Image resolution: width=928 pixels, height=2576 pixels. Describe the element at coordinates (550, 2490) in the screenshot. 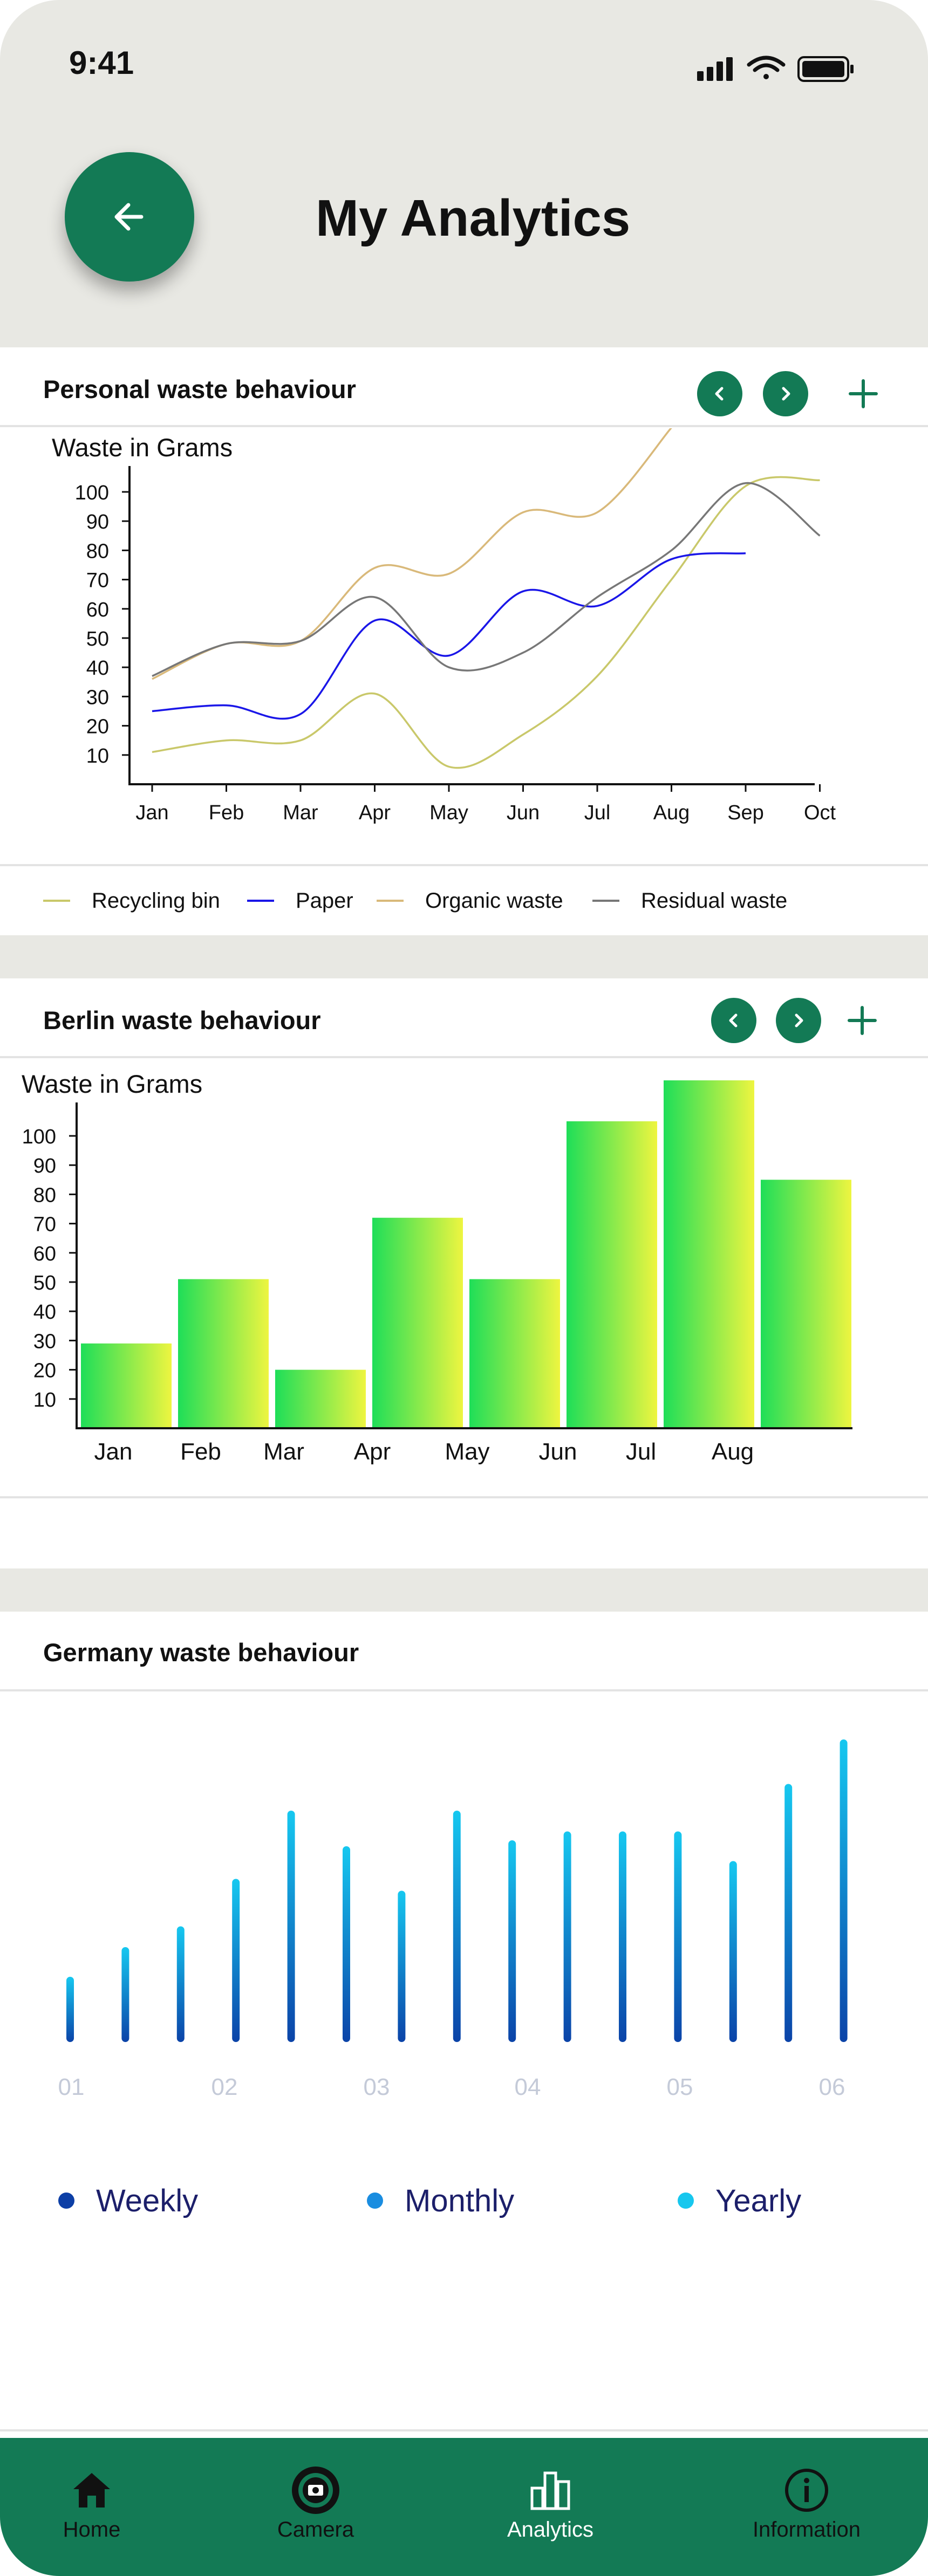

I see `analytics-icon` at that location.